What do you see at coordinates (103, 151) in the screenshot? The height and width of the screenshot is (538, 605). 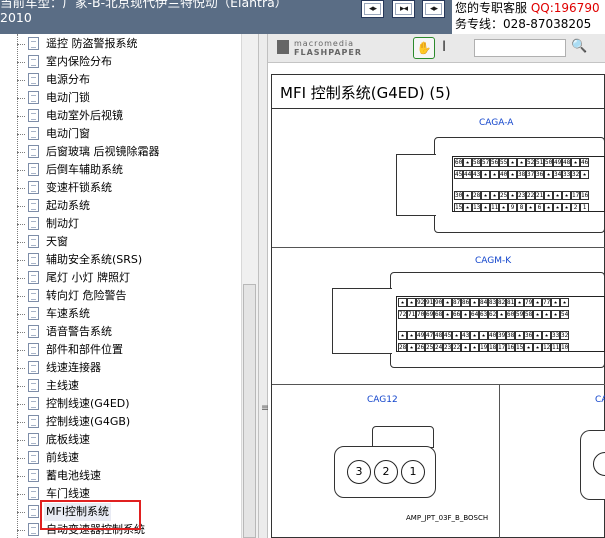 I see `sidebar-item-label: 后窗玻璃 后视镜除霜器` at bounding box center [103, 151].